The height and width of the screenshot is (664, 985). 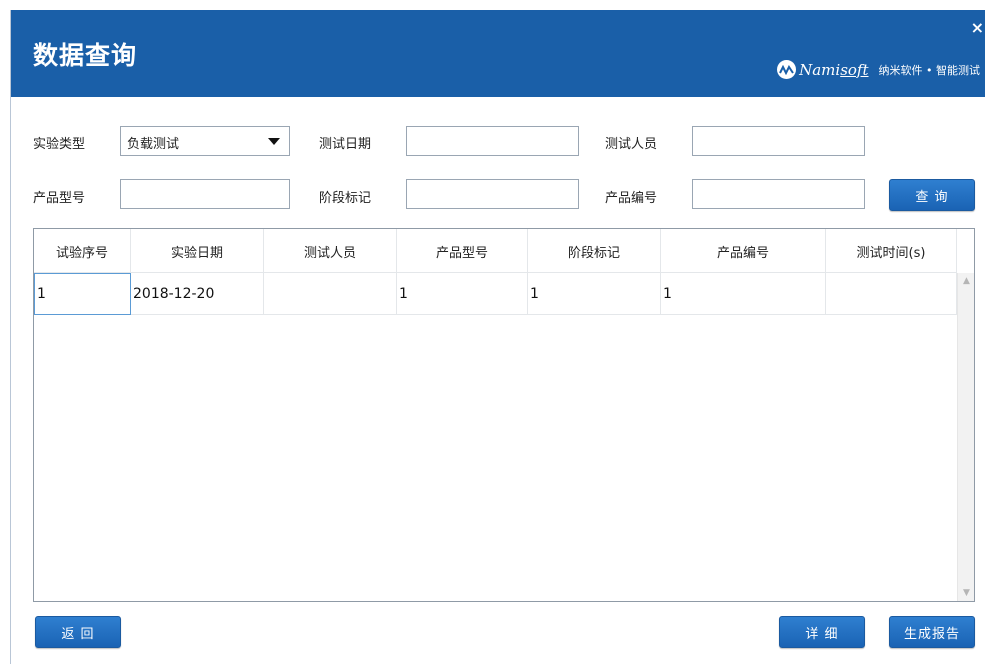 What do you see at coordinates (462, 294) in the screenshot?
I see `cell-model: 1` at bounding box center [462, 294].